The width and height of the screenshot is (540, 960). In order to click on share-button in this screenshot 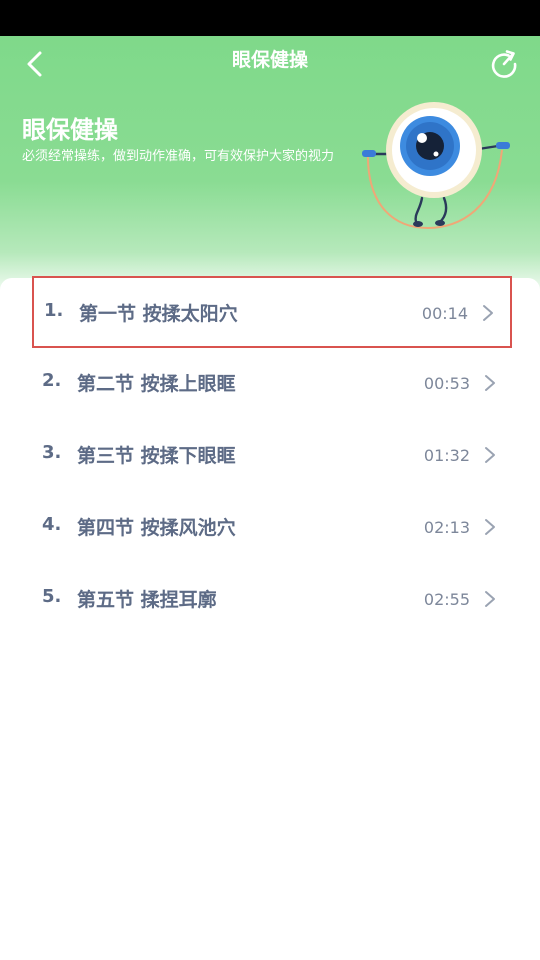, I will do `click(504, 64)`.